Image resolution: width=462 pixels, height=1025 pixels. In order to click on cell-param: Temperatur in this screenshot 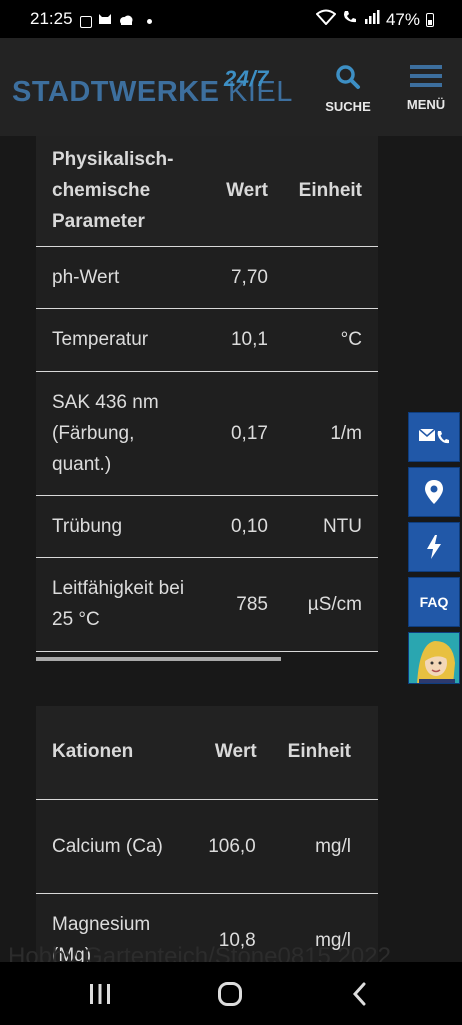, I will do `click(100, 339)`.